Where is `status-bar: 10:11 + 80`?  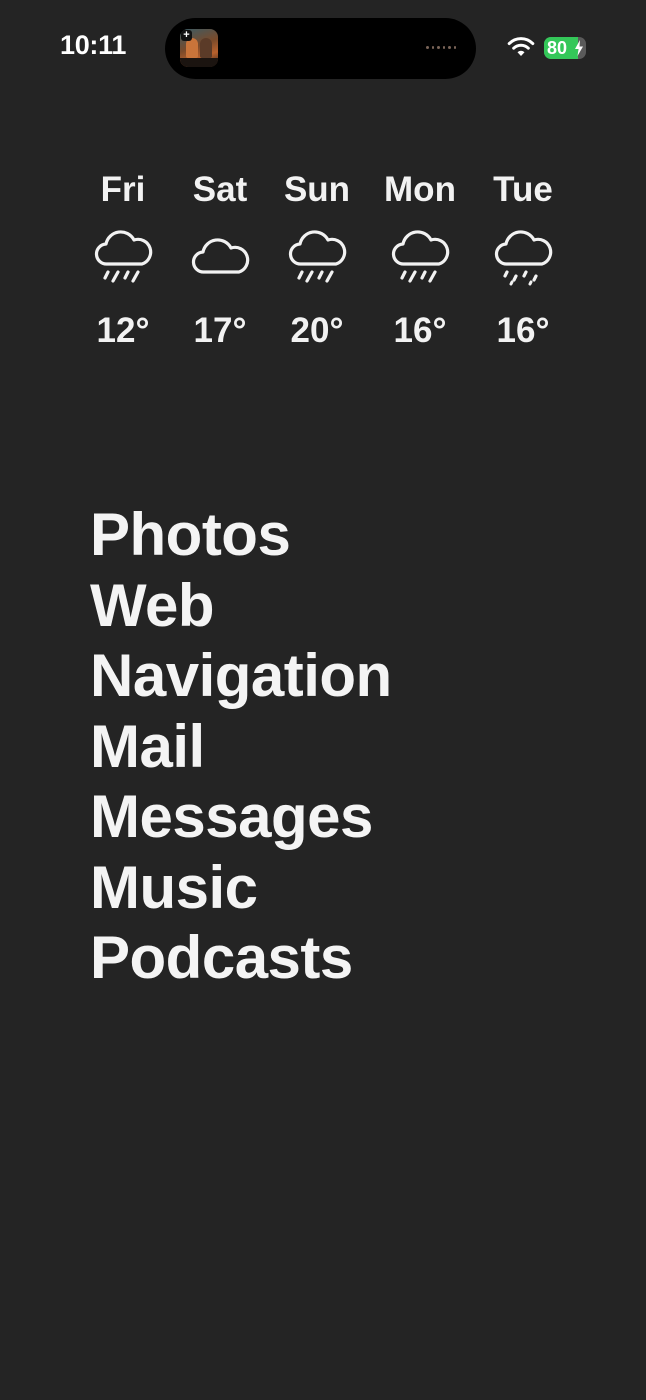 status-bar: 10:11 + 80 is located at coordinates (323, 48).